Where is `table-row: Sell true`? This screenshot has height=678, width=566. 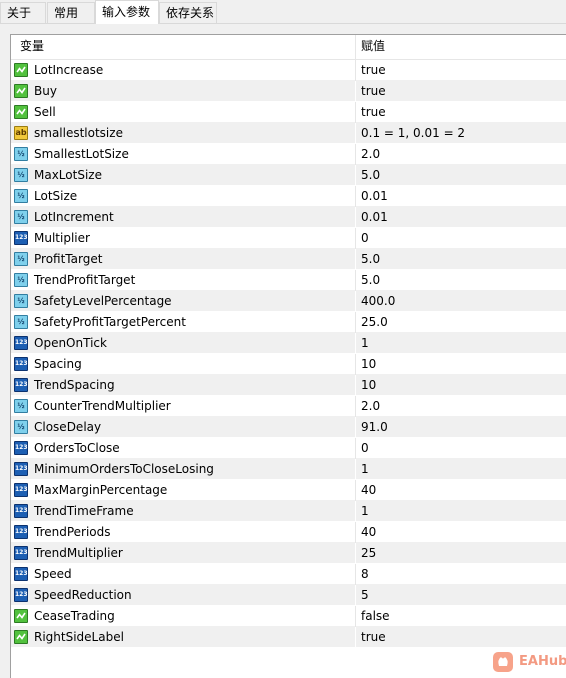 table-row: Sell true is located at coordinates (288, 112).